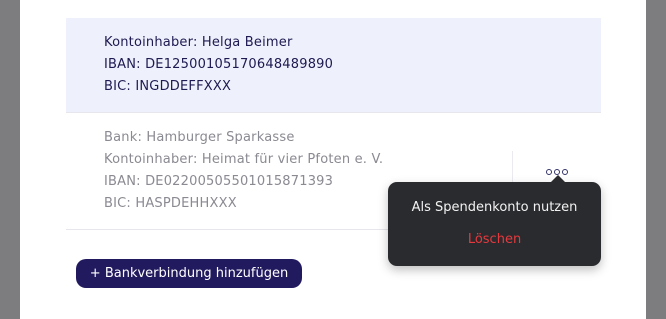 The image size is (666, 319). Describe the element at coordinates (168, 86) in the screenshot. I see `bic-text: BIC: INGDDEFFXXX` at that location.